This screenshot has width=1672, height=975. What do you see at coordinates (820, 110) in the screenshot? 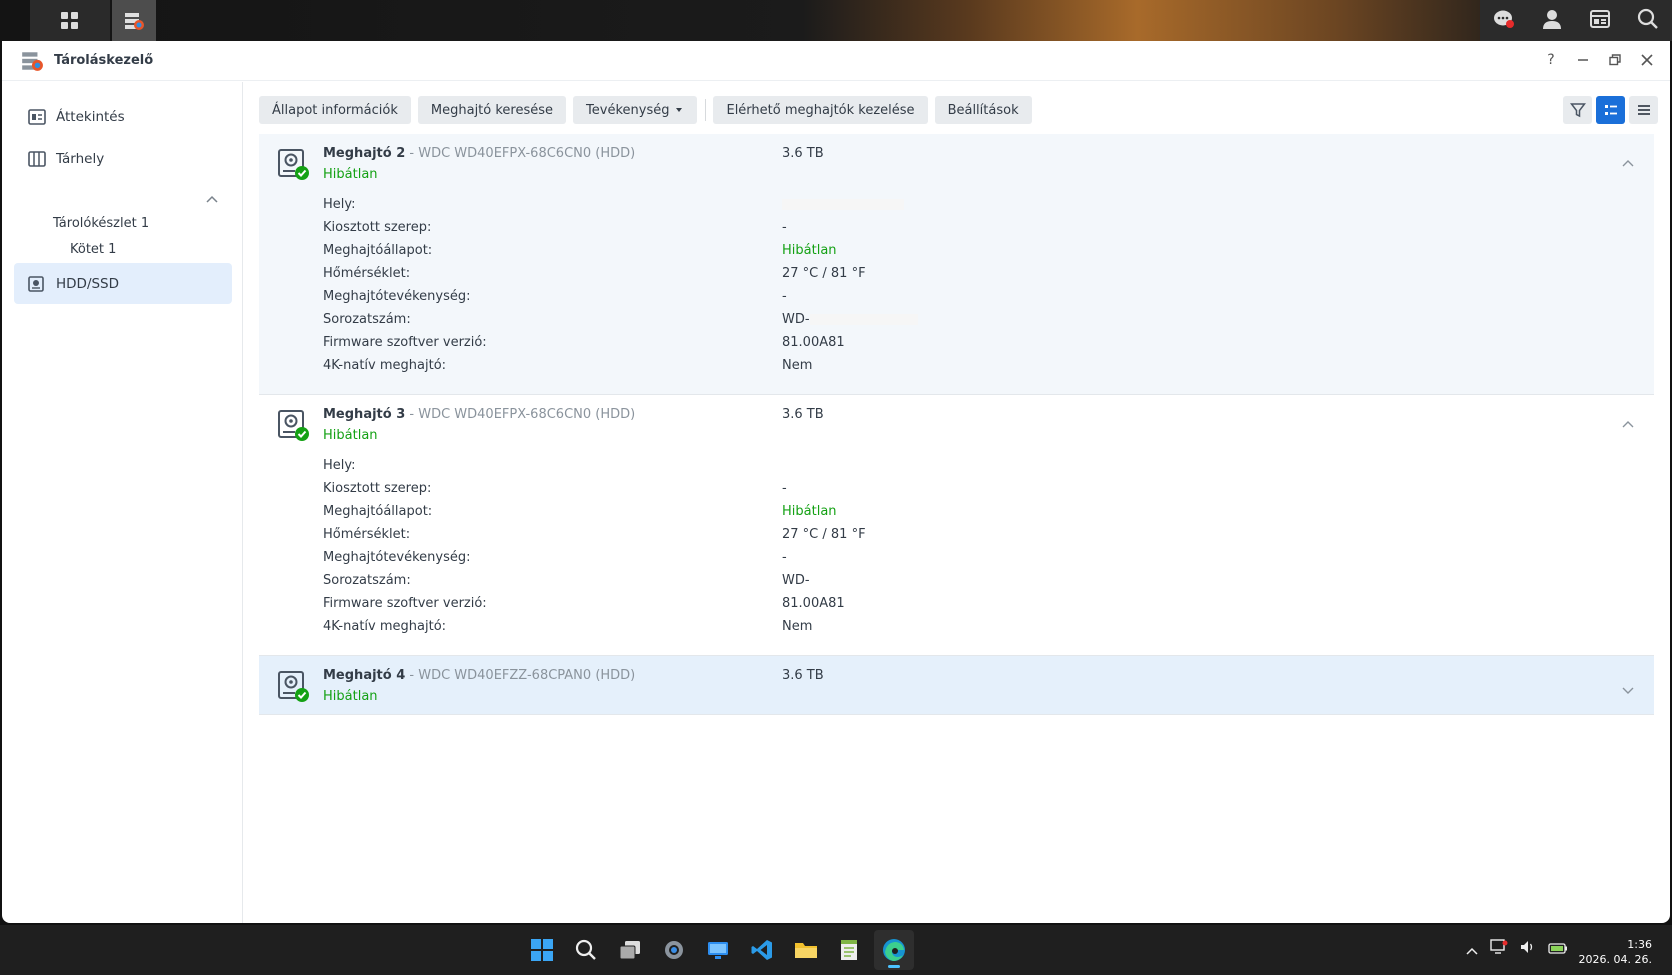
I see `manage-available-drives-button: Elérhető meghajtók kezelése` at bounding box center [820, 110].